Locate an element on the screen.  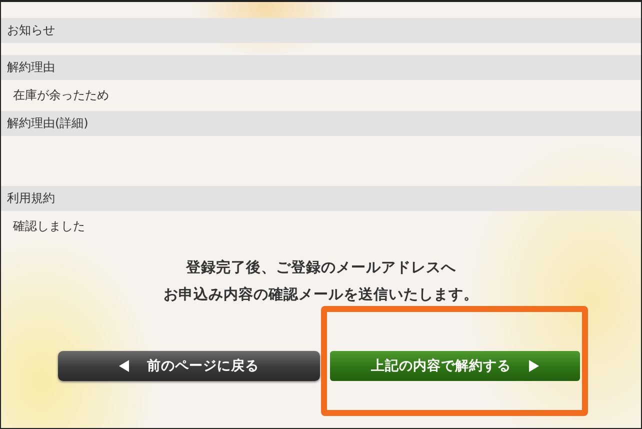
section-header: お知らせ is located at coordinates (321, 30).